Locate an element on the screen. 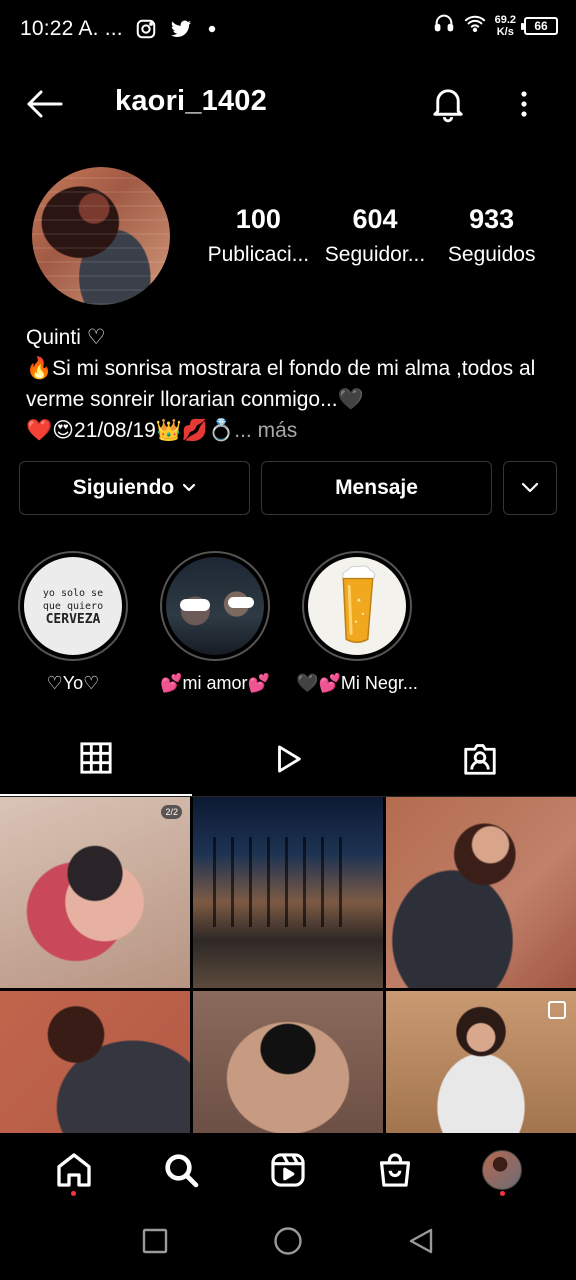 The image size is (576, 1280). highlight-item: 💕mi amor💕 is located at coordinates (215, 626).